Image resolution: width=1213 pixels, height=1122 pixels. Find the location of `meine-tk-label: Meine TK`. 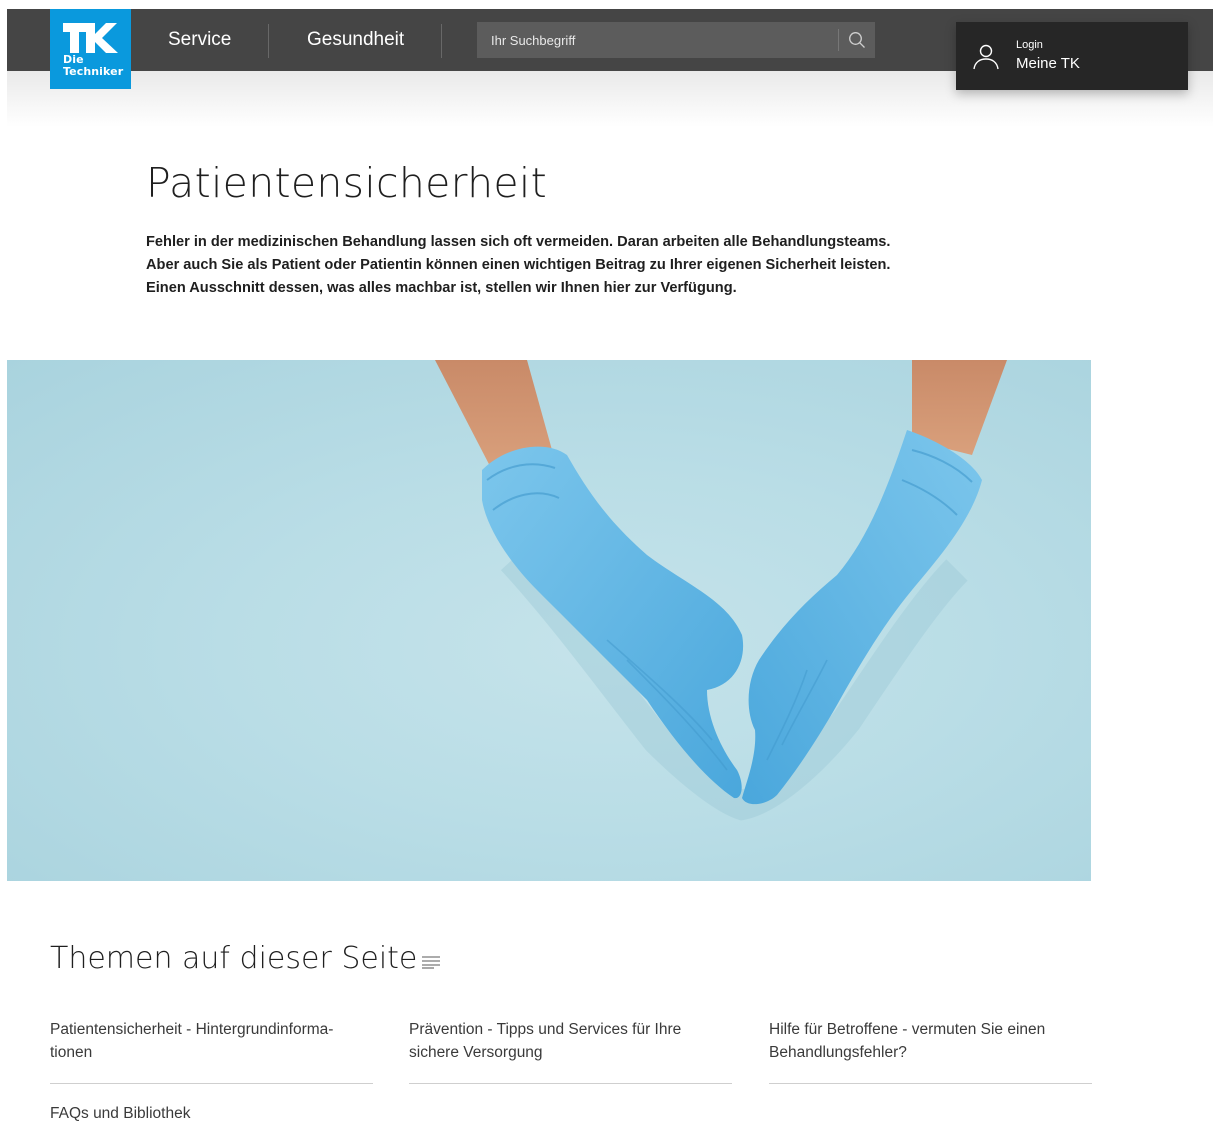

meine-tk-label: Meine TK is located at coordinates (1048, 63).